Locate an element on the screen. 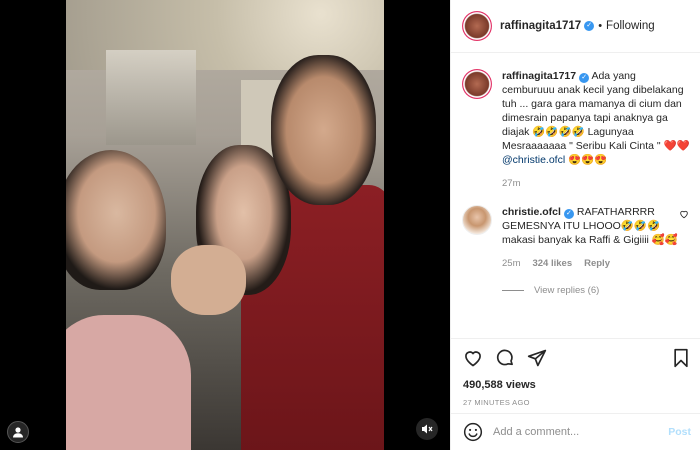  post-actions: 490,588 views 27 MINUTES AGO is located at coordinates (575, 372).